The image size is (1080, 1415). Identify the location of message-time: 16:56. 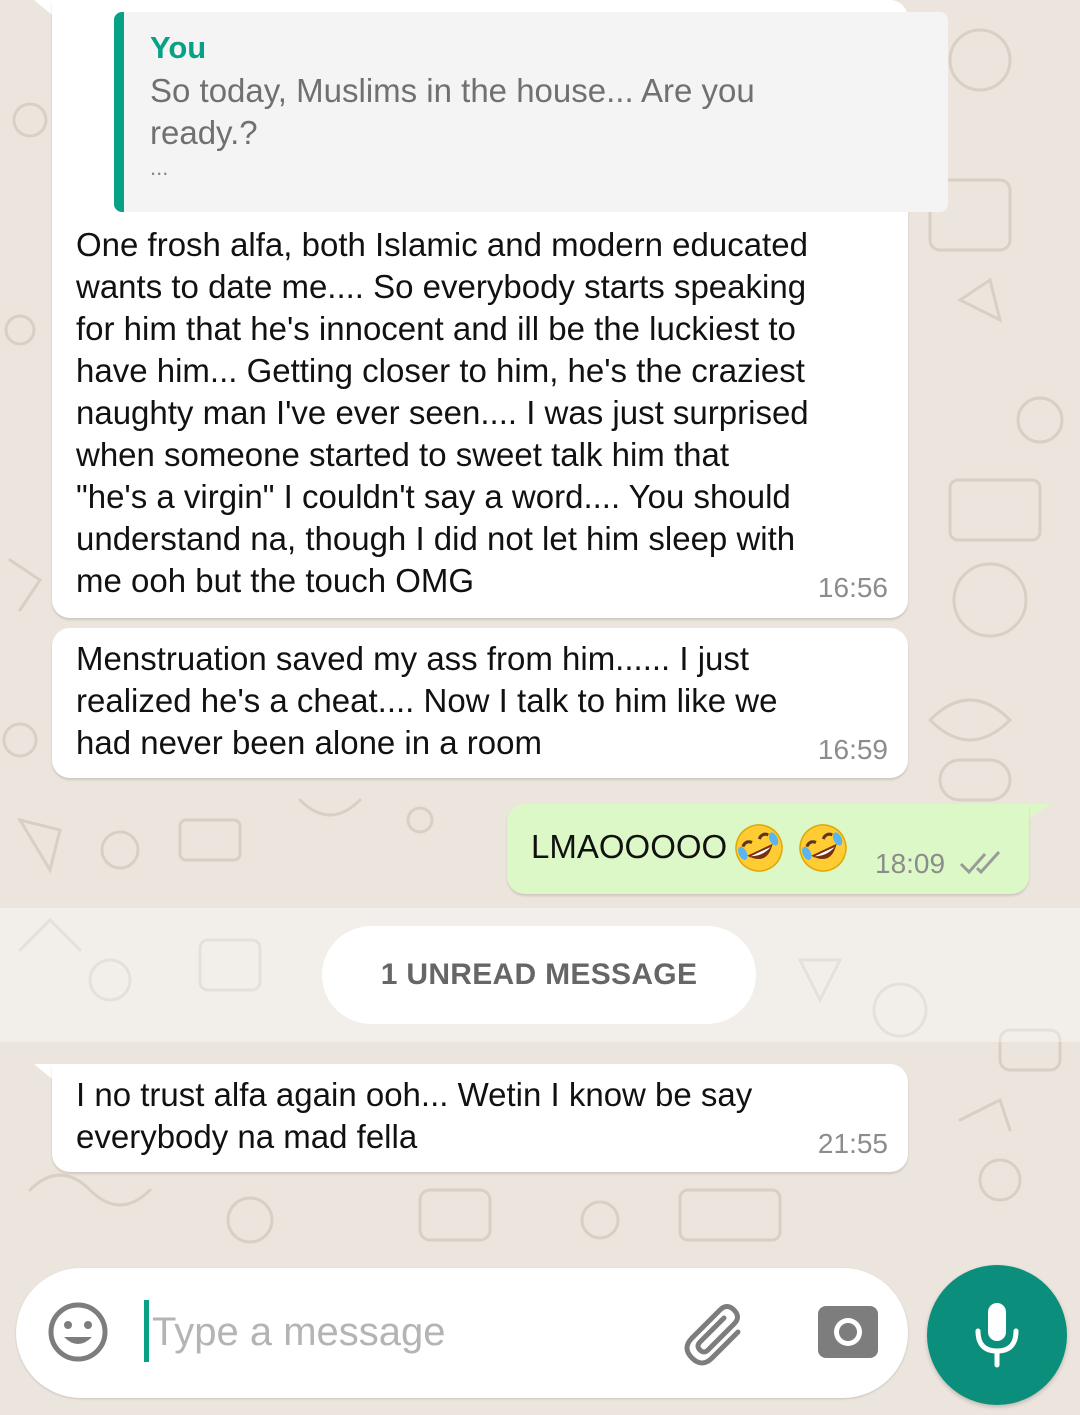
(852, 587).